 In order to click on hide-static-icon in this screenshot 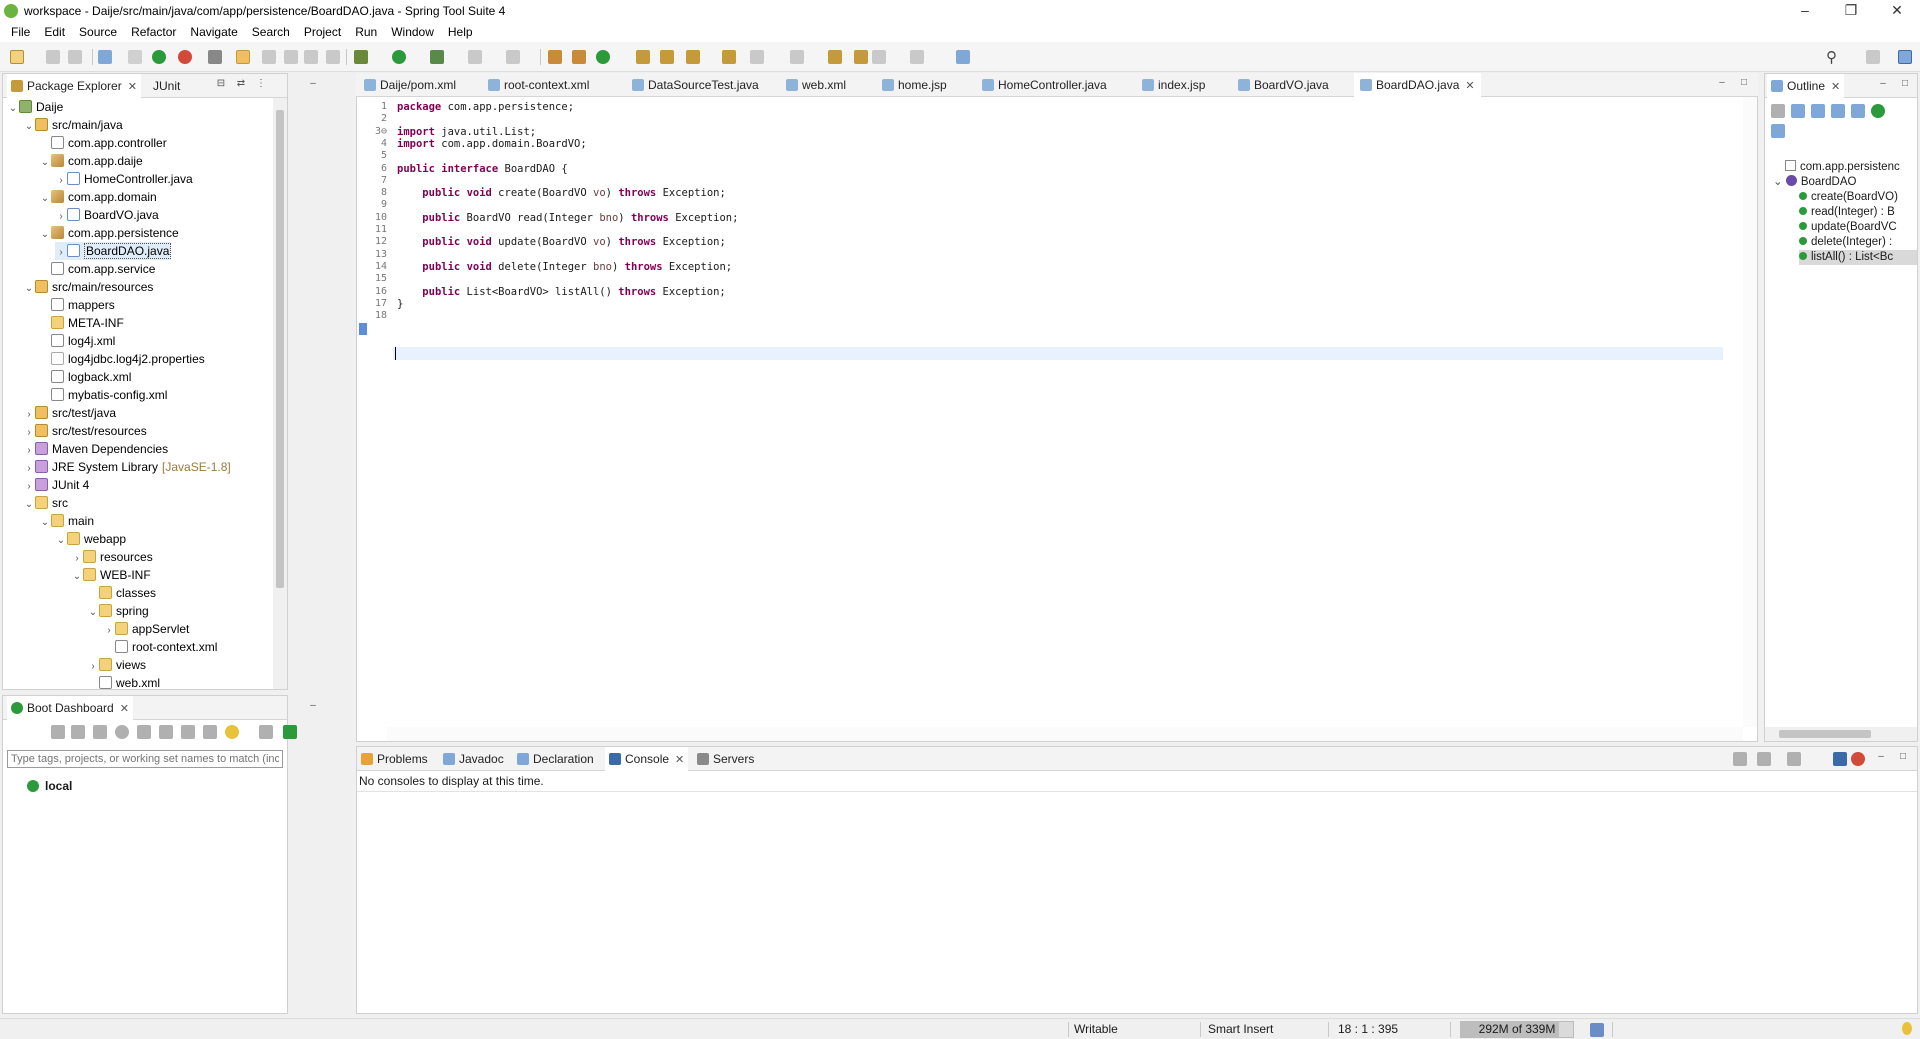, I will do `click(1838, 111)`.